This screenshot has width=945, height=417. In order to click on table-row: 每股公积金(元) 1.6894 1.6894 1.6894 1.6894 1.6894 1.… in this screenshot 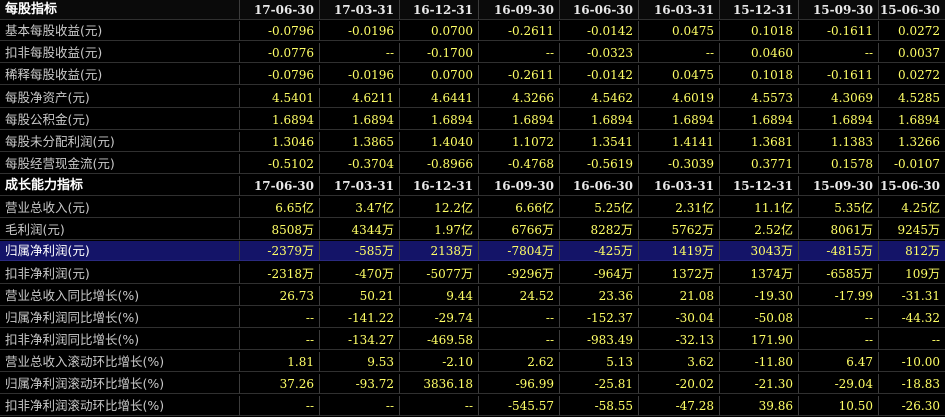, I will do `click(472, 120)`.